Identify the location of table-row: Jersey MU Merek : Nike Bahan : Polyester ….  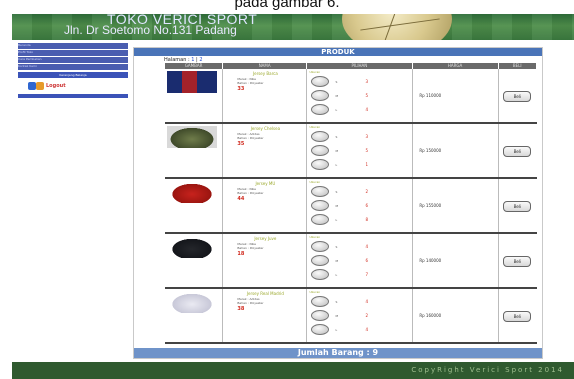
(351, 206).